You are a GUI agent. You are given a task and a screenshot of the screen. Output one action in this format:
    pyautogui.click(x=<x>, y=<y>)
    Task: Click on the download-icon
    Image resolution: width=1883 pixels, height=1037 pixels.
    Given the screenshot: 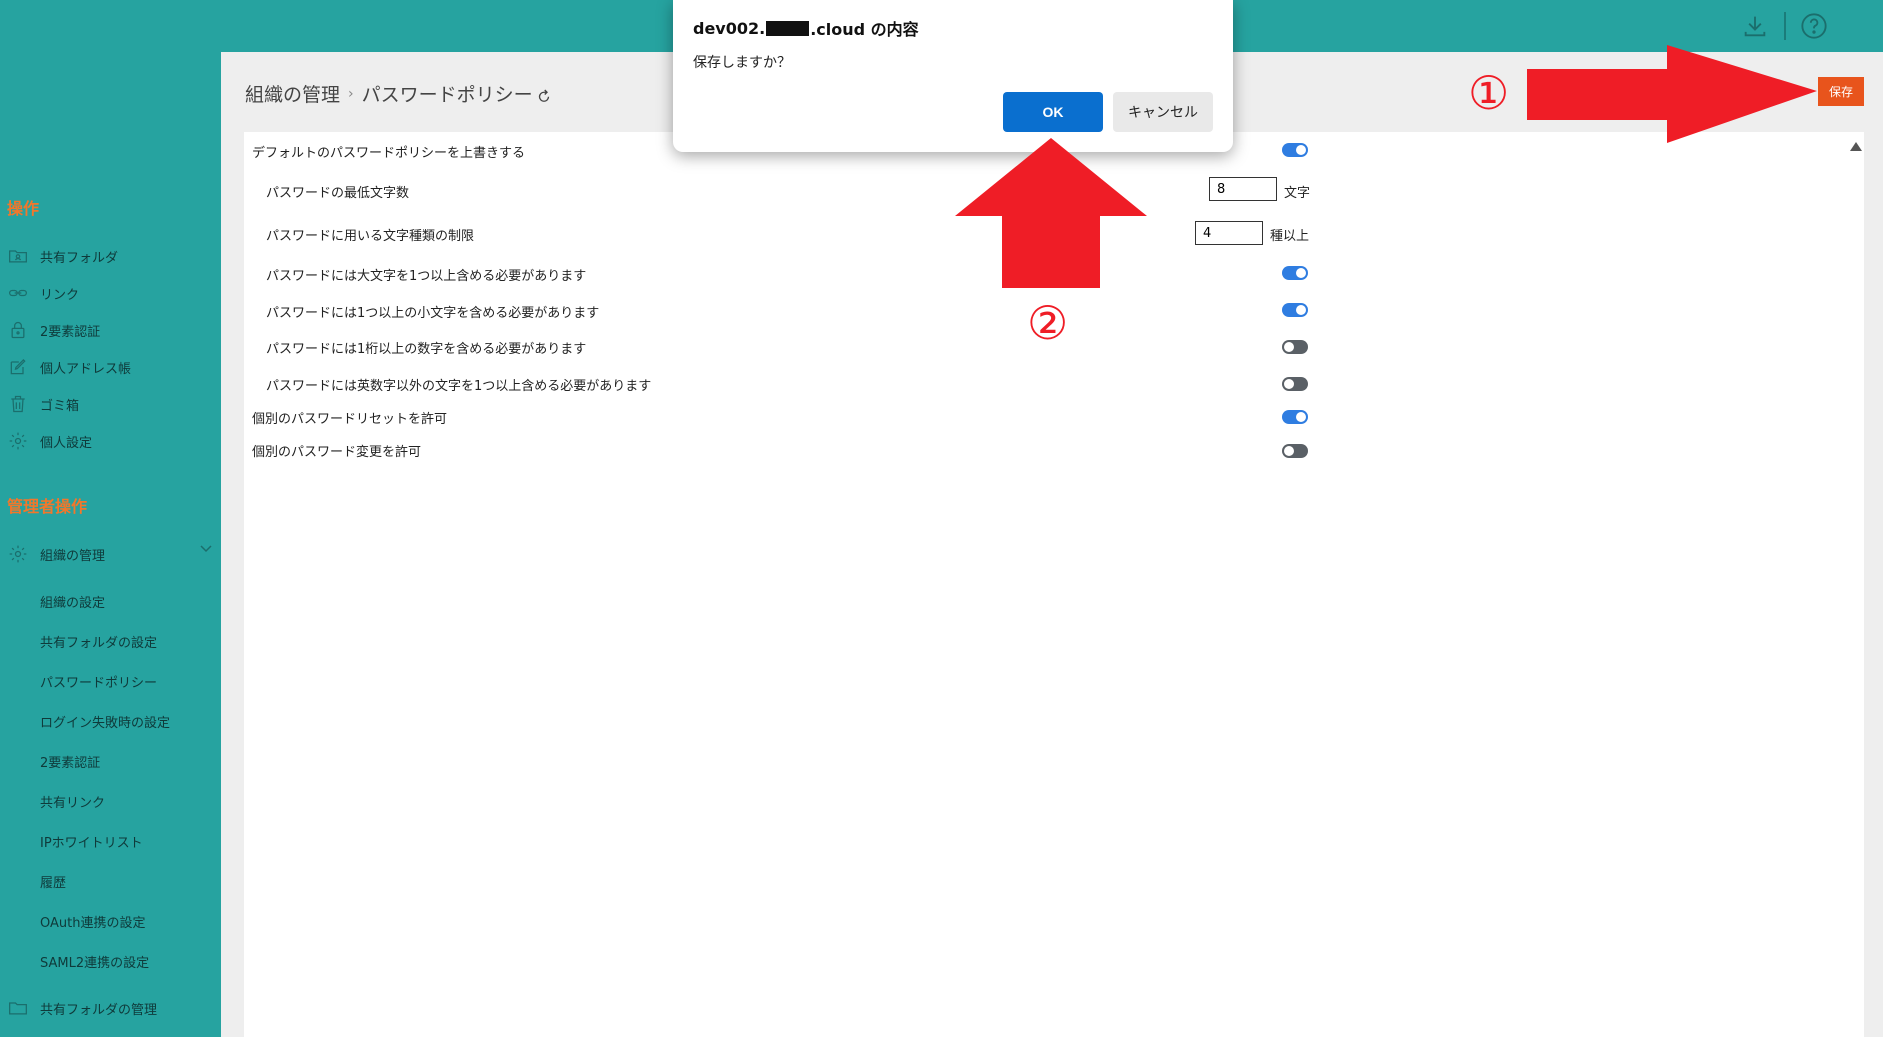 What is the action you would take?
    pyautogui.click(x=1755, y=26)
    